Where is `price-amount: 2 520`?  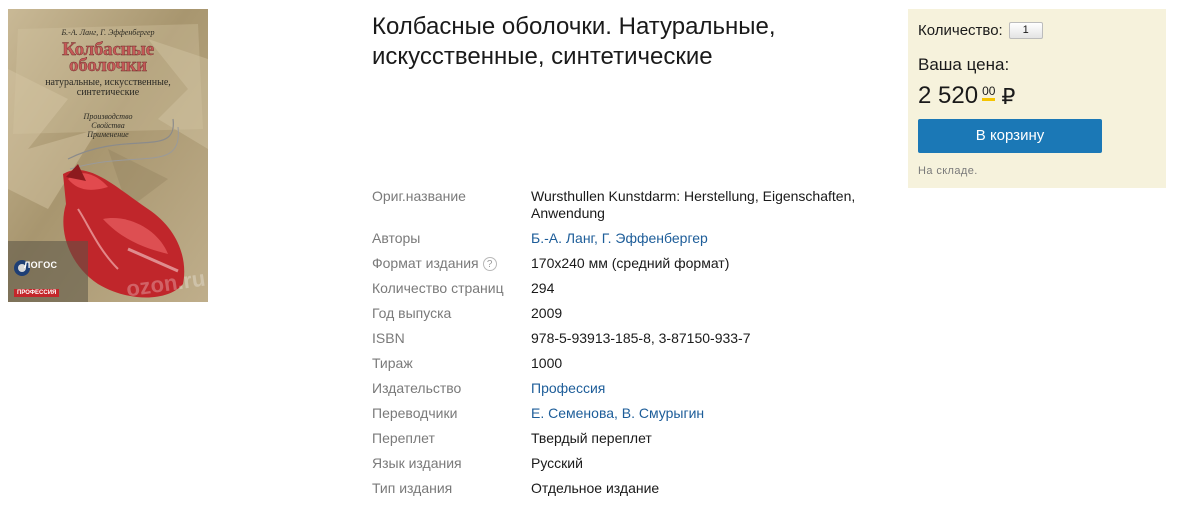 price-amount: 2 520 is located at coordinates (948, 95).